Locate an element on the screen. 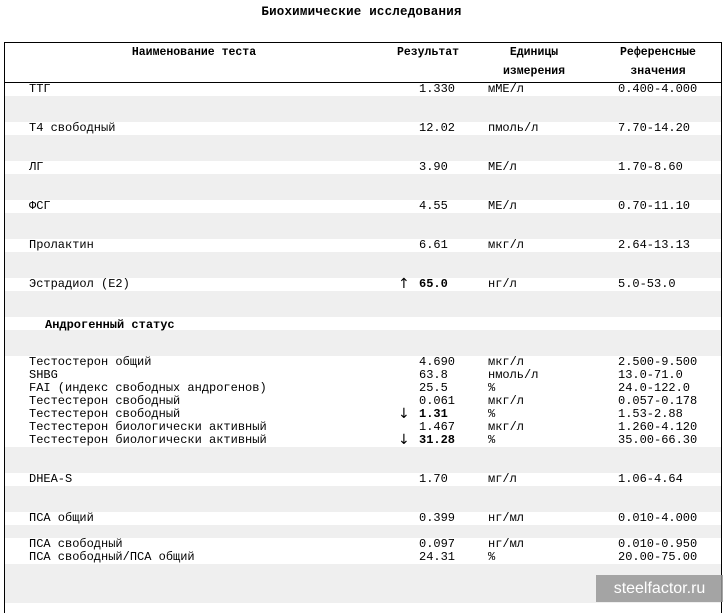 Image resolution: width=723 pixels, height=613 pixels. test-result: 65.0 is located at coordinates (433, 284).